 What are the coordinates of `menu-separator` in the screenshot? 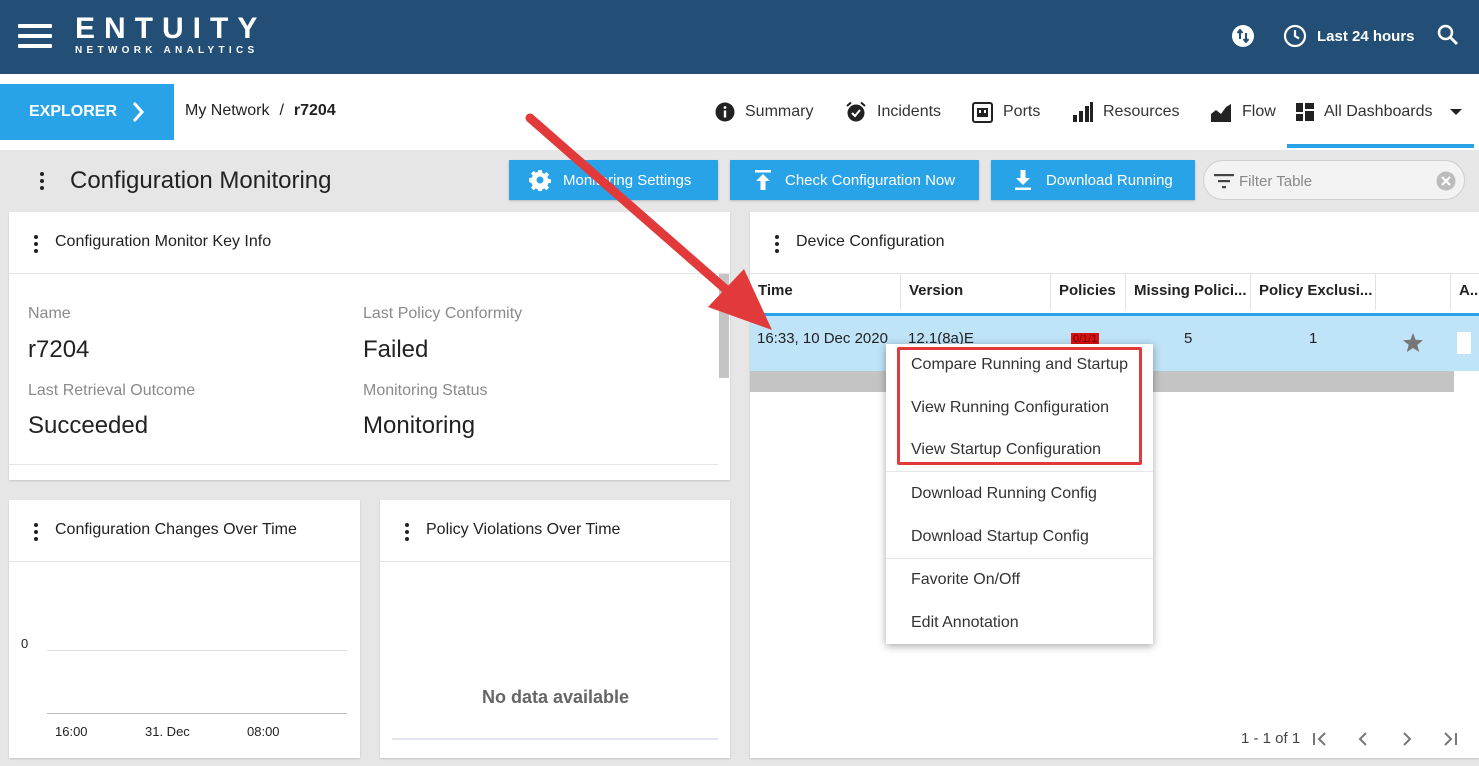 It's located at (1019, 558).